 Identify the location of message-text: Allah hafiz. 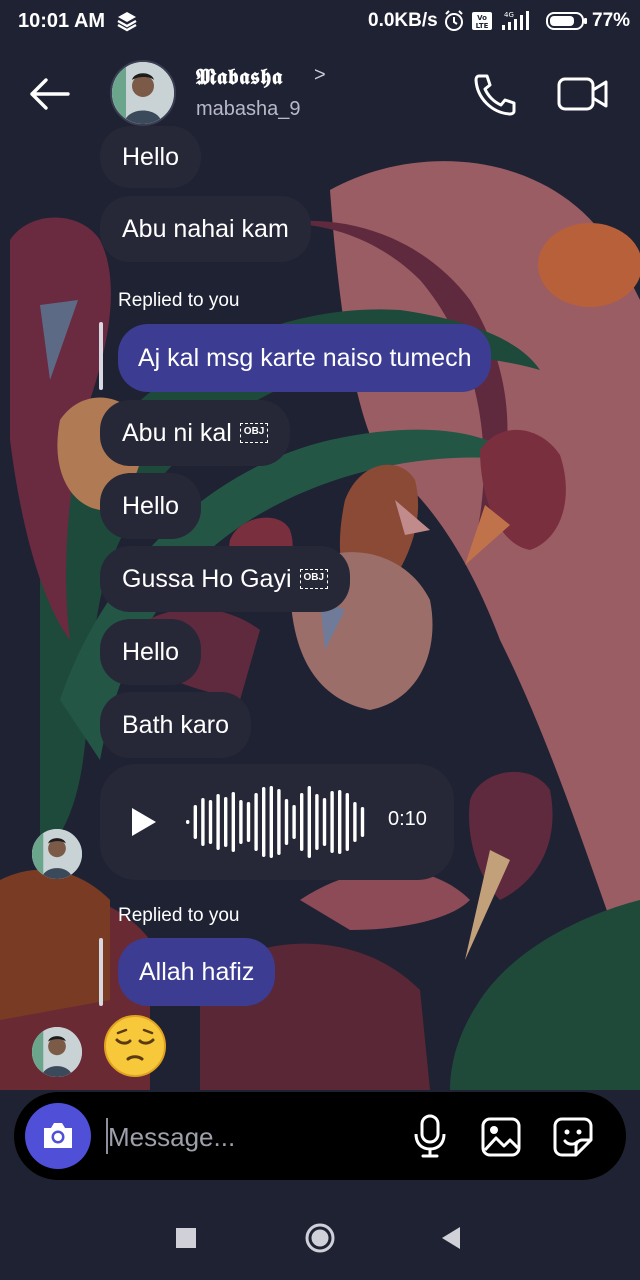
(197, 972).